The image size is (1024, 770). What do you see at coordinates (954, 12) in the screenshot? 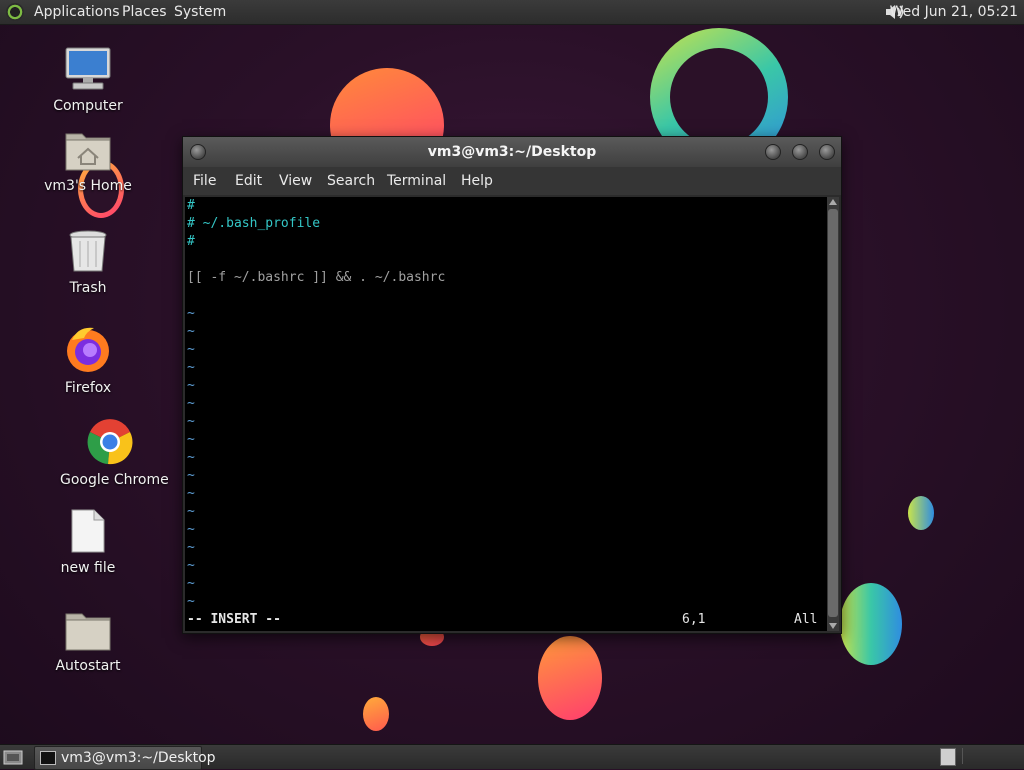
I see `clock: Wed Jun 21, 05:21` at bounding box center [954, 12].